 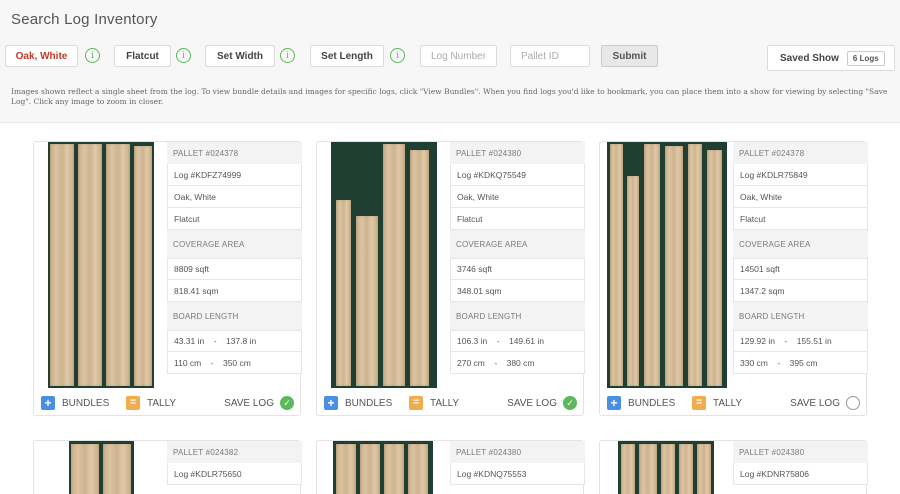 What do you see at coordinates (234, 341) in the screenshot?
I see `length-inches: 43.31 in - 137.8 in` at bounding box center [234, 341].